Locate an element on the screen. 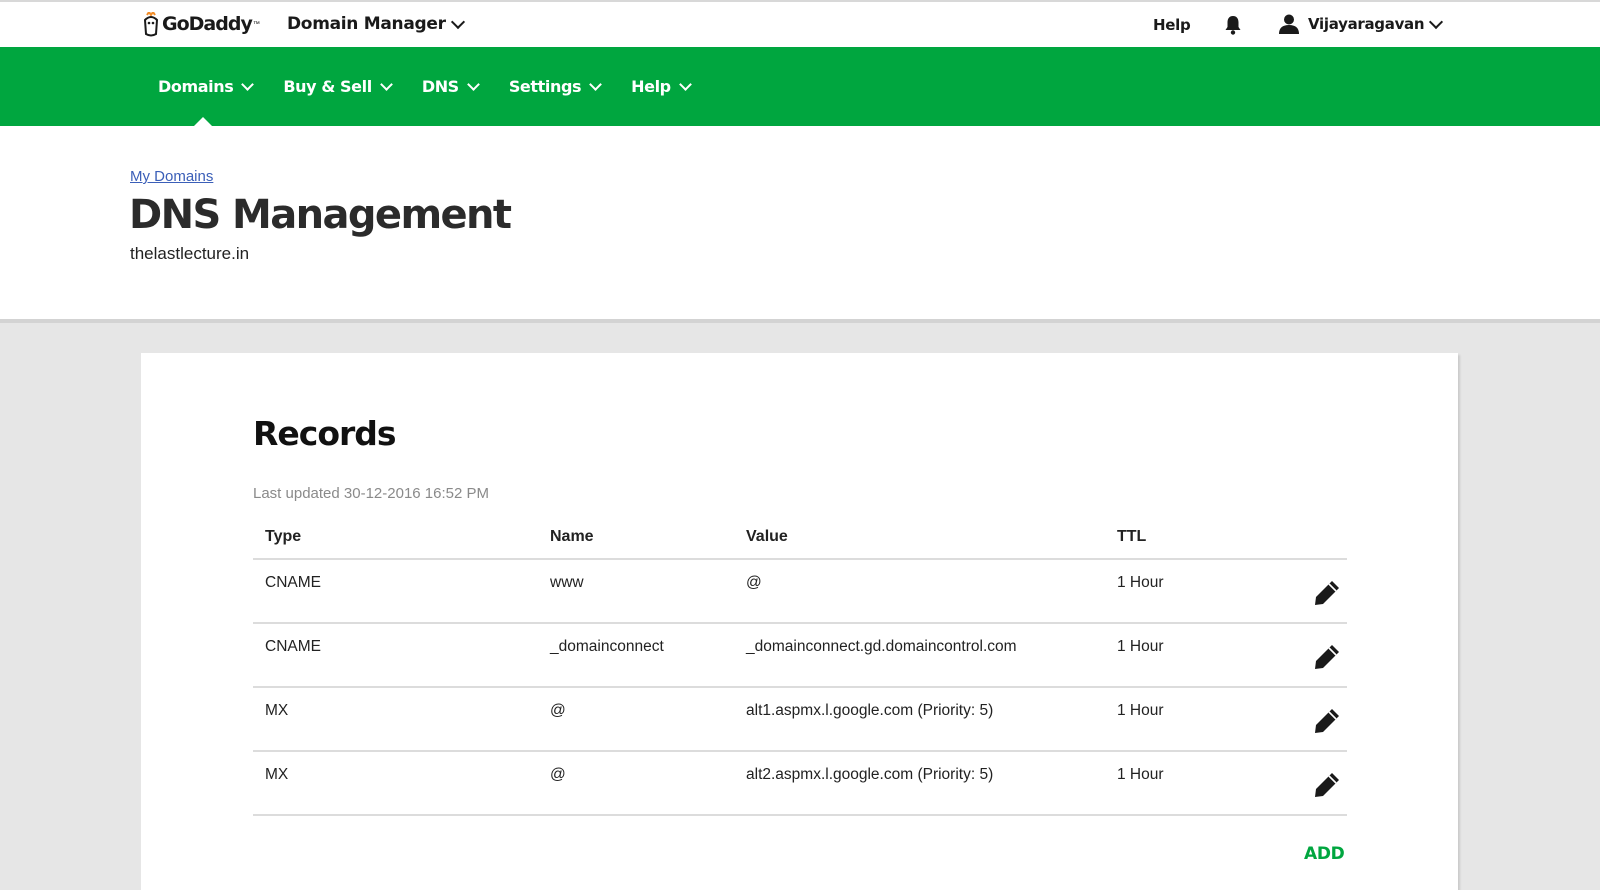 This screenshot has height=890, width=1600. header-divider is located at coordinates (800, 321).